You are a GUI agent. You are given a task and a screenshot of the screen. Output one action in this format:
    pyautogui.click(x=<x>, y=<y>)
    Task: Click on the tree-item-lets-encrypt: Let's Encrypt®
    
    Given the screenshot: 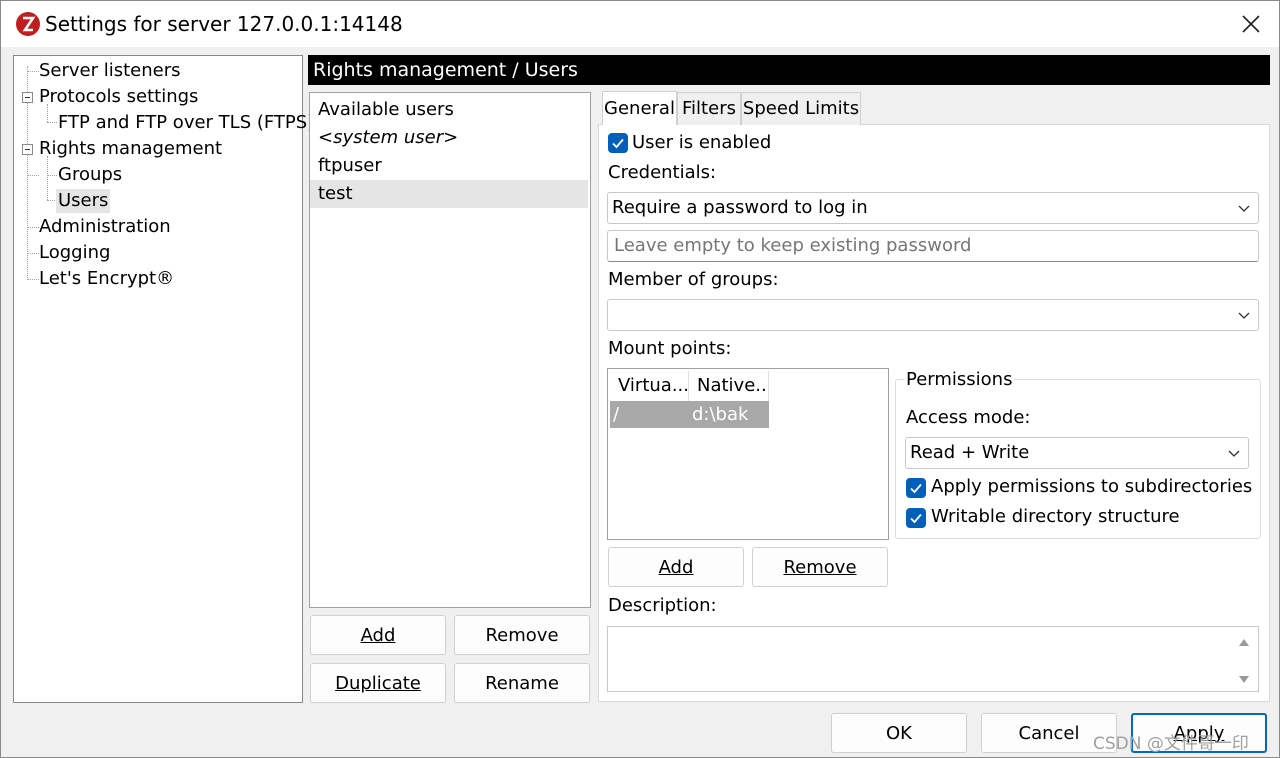 What is the action you would take?
    pyautogui.click(x=106, y=279)
    